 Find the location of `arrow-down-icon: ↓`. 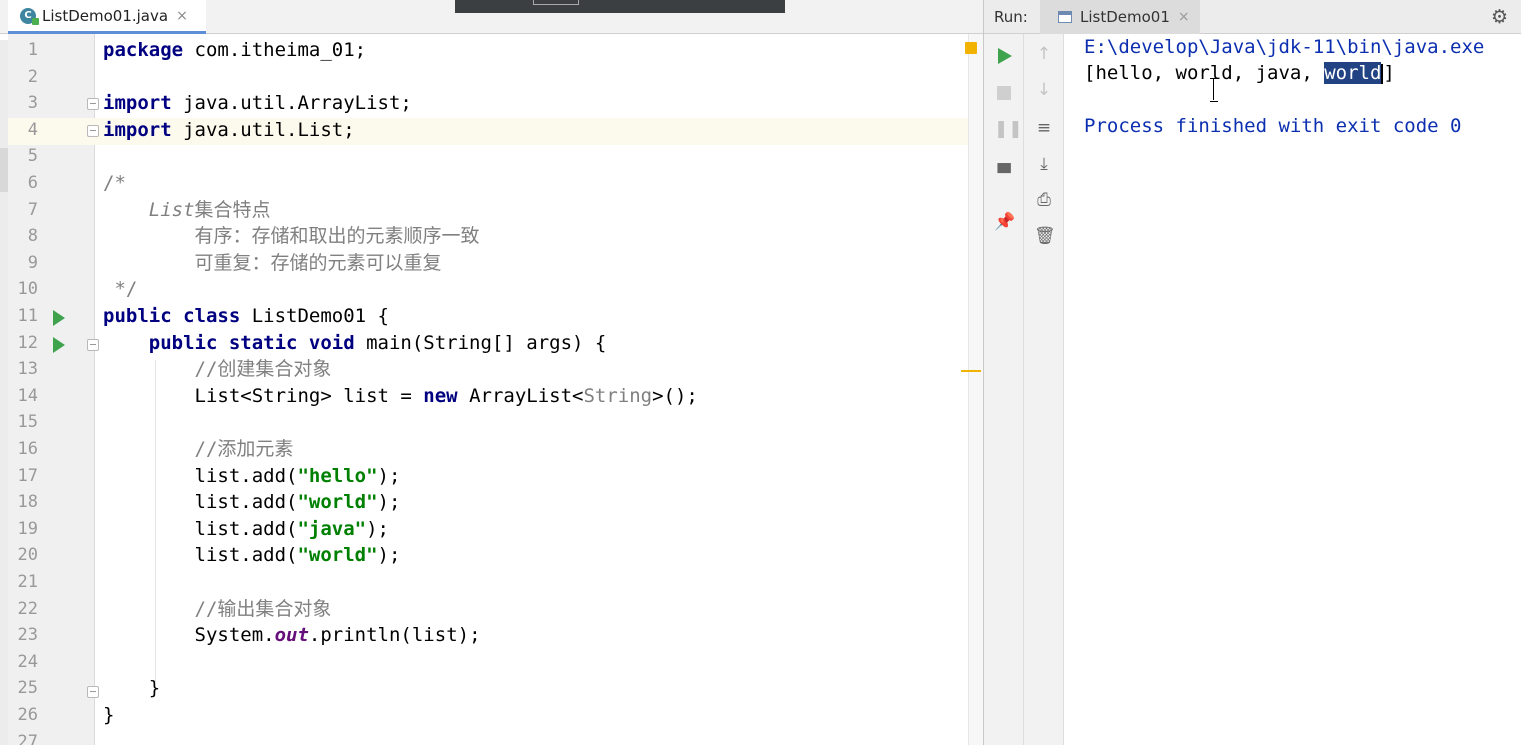

arrow-down-icon: ↓ is located at coordinates (1044, 90).